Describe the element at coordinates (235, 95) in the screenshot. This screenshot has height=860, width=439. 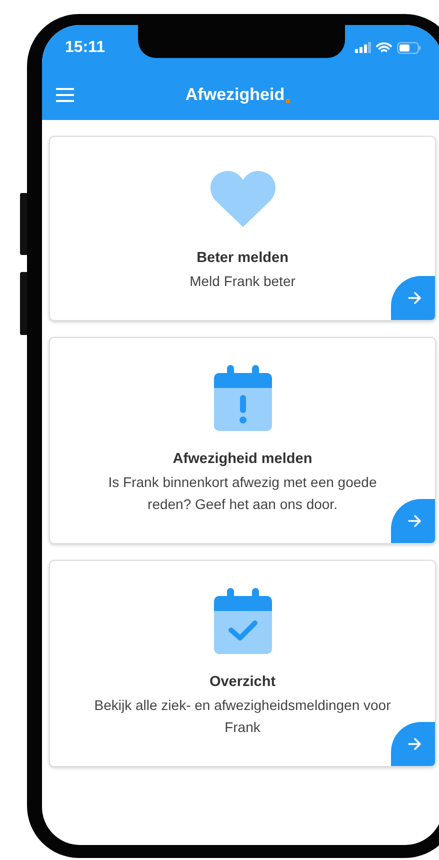
I see `page-title: Afwezigheid` at that location.